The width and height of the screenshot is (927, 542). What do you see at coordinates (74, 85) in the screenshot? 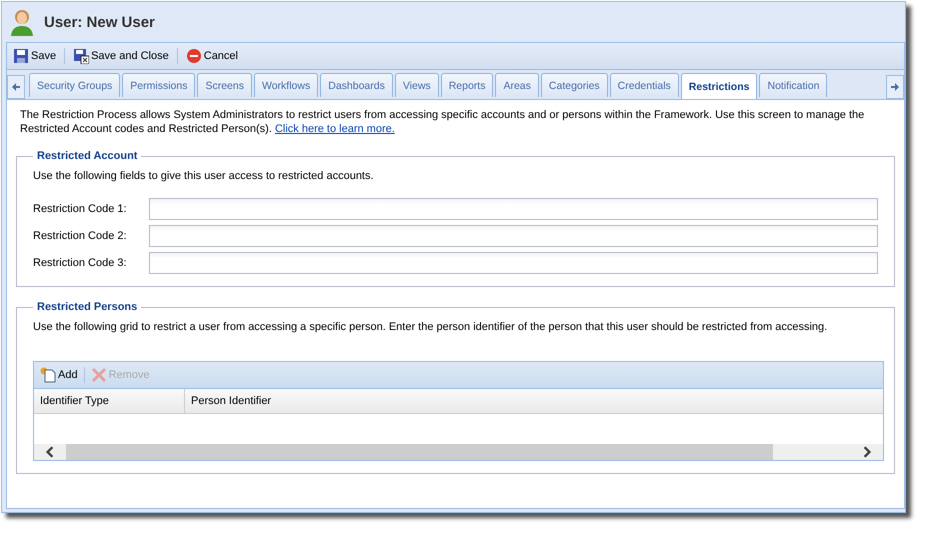
I see `tab: Security Groups` at bounding box center [74, 85].